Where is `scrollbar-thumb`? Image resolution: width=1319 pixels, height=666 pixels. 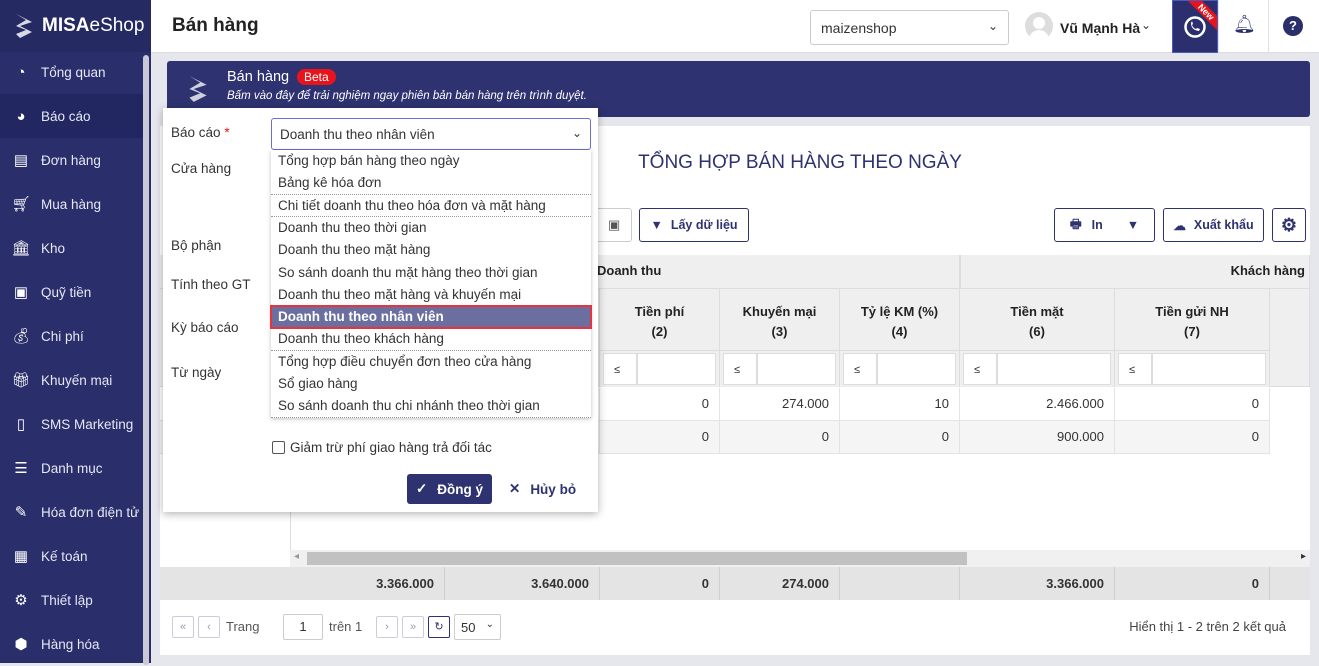
scrollbar-thumb is located at coordinates (637, 558).